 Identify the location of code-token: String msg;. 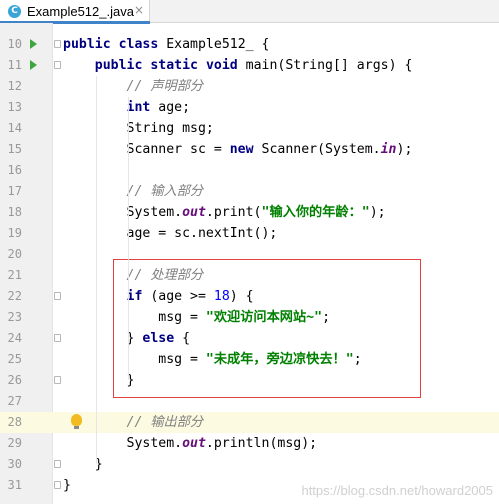
(138, 128).